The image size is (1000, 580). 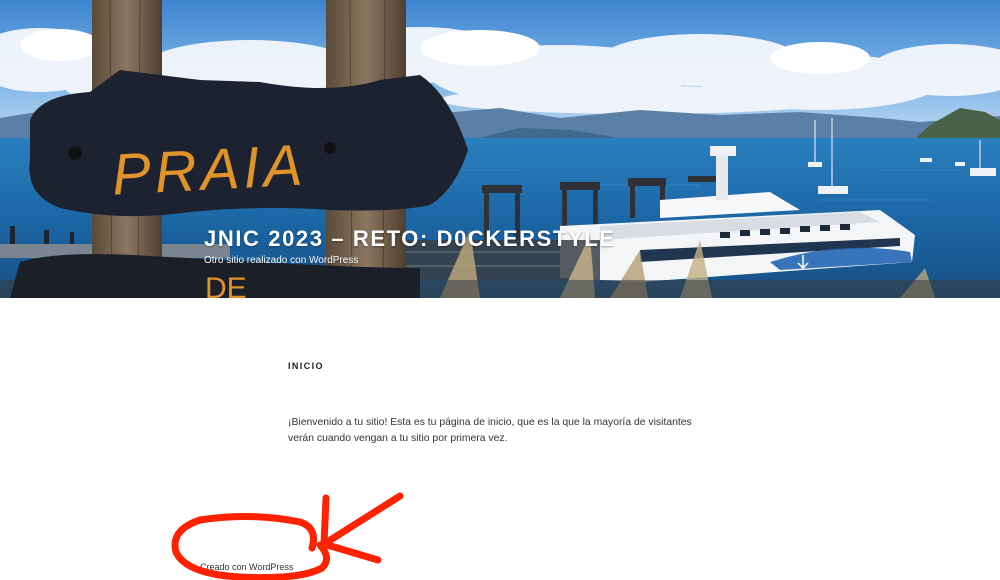 I want to click on page-title: INICIO, so click(x=306, y=366).